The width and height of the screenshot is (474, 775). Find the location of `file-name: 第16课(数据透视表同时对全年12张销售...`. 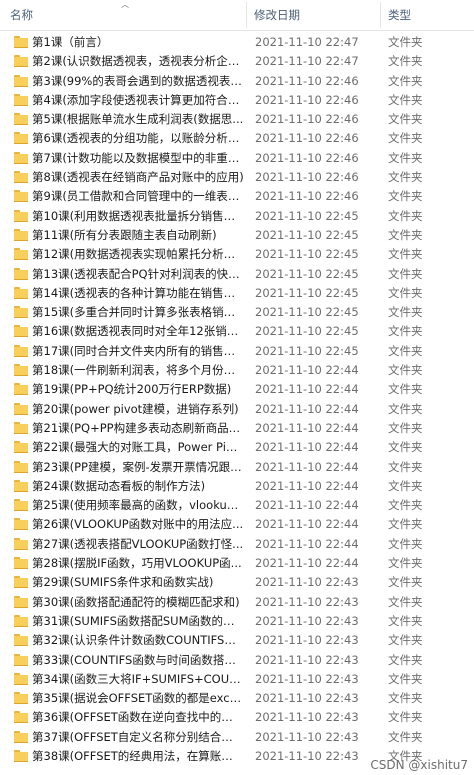

file-name: 第16课(数据透视表同时对全年12张销售... is located at coordinates (138, 331).